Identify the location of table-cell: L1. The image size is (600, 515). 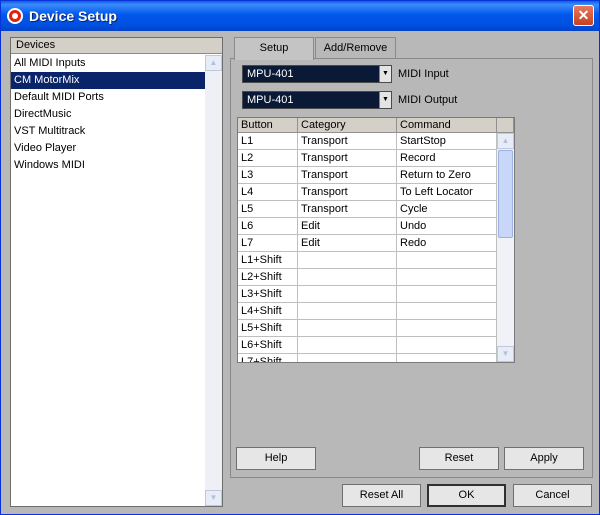
(268, 141).